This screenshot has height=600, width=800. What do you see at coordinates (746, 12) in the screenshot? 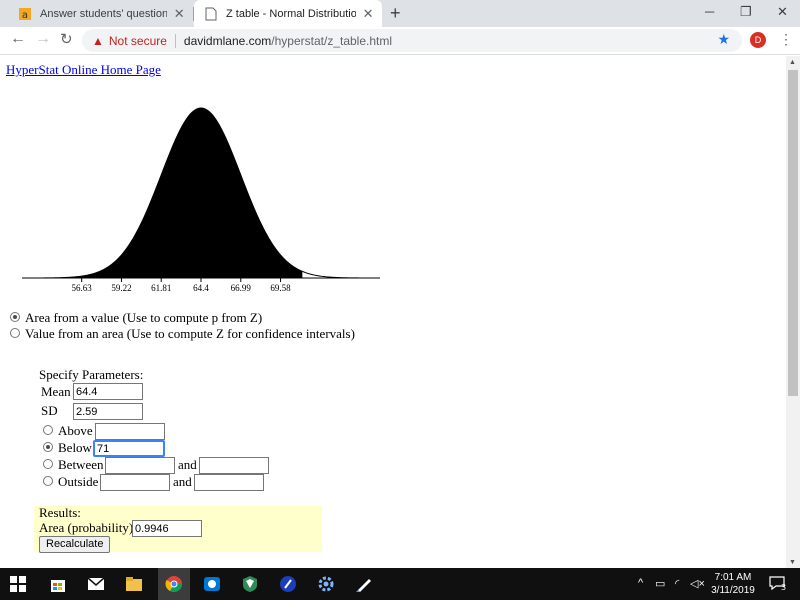
I see `restore-button: ❐` at bounding box center [746, 12].